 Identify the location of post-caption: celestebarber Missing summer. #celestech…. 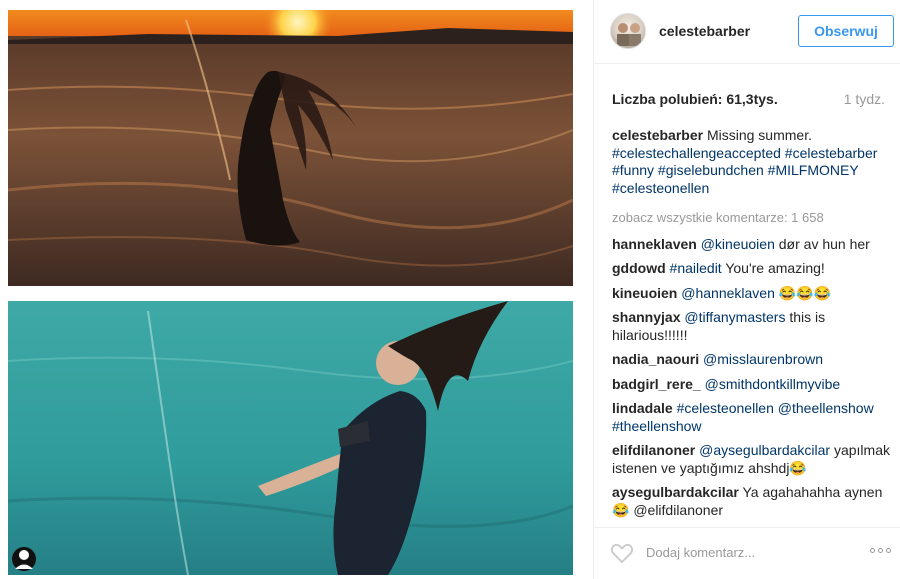
(753, 162).